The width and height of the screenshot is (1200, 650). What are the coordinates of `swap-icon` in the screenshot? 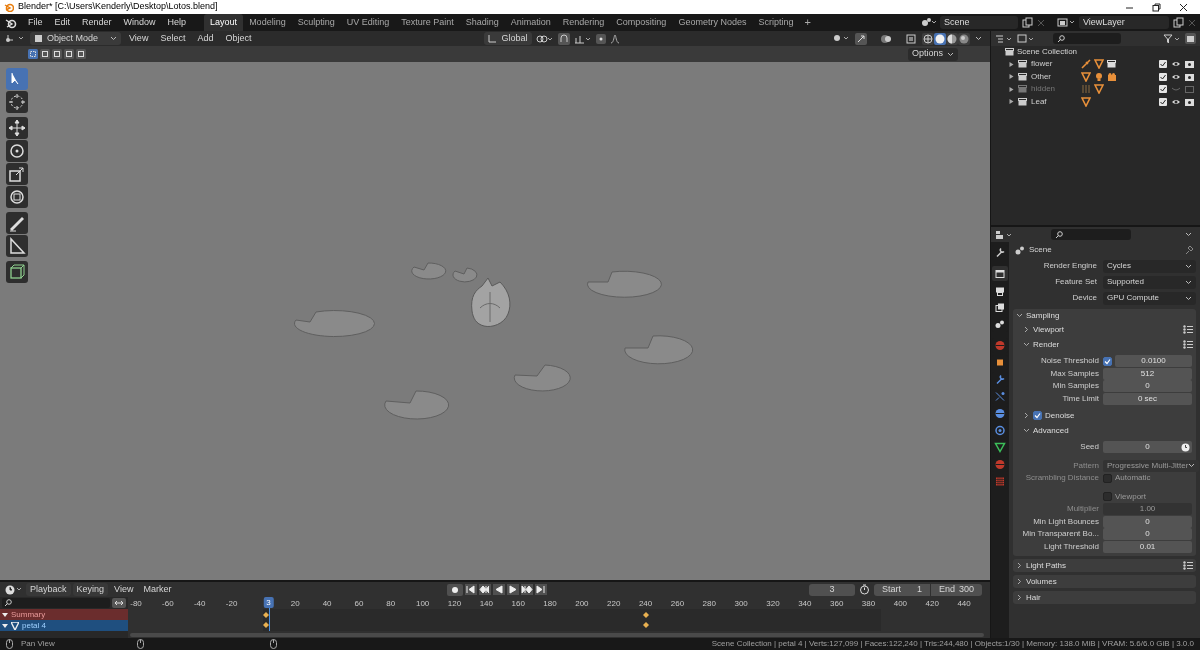 It's located at (119, 603).